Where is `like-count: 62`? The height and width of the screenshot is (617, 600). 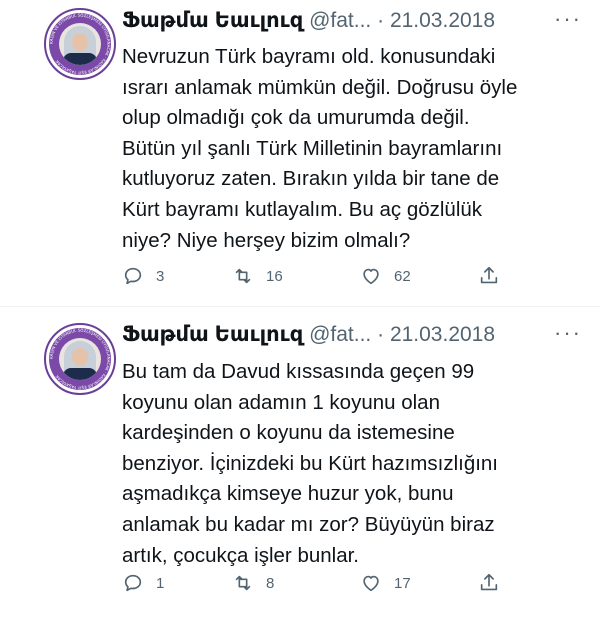
like-count: 62 is located at coordinates (402, 276).